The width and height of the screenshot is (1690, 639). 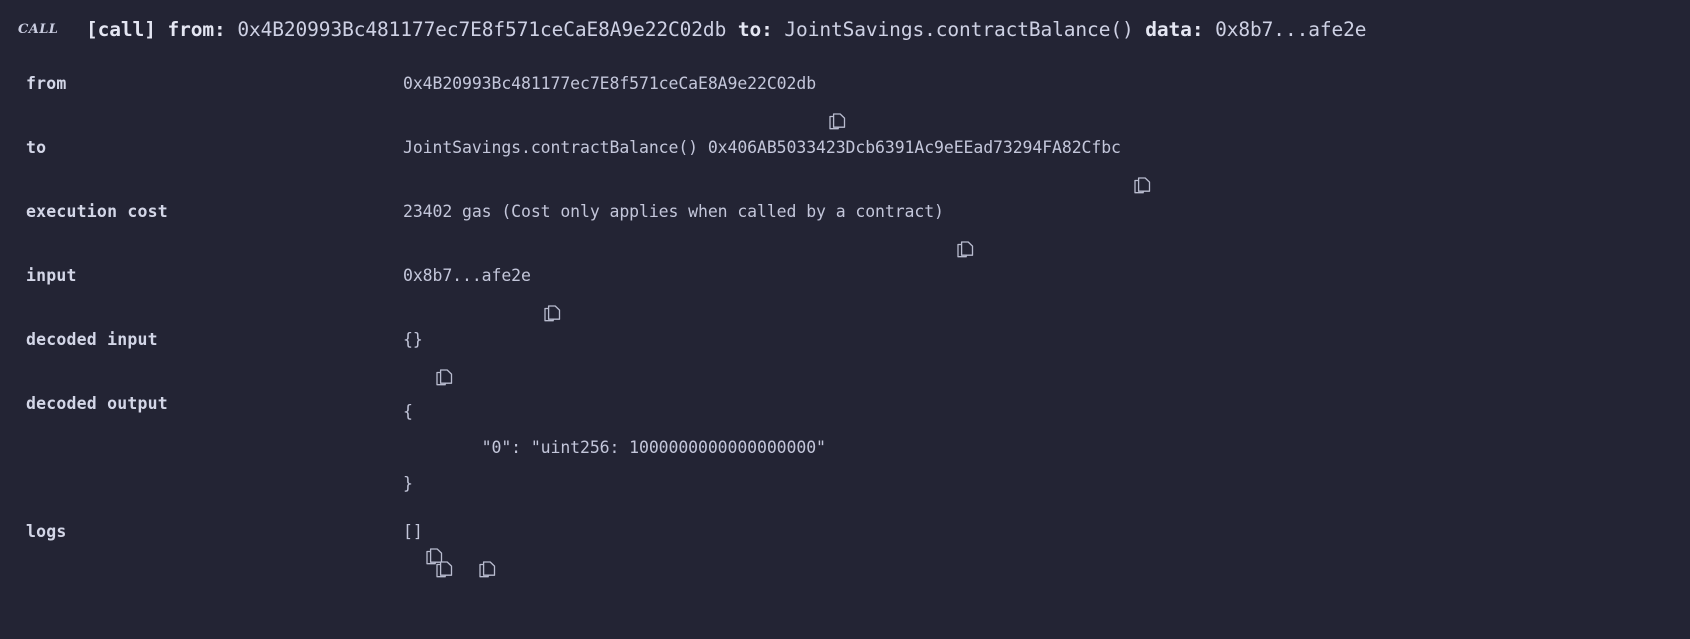 What do you see at coordinates (92, 339) in the screenshot?
I see `row-label-decoded-input: decoded input` at bounding box center [92, 339].